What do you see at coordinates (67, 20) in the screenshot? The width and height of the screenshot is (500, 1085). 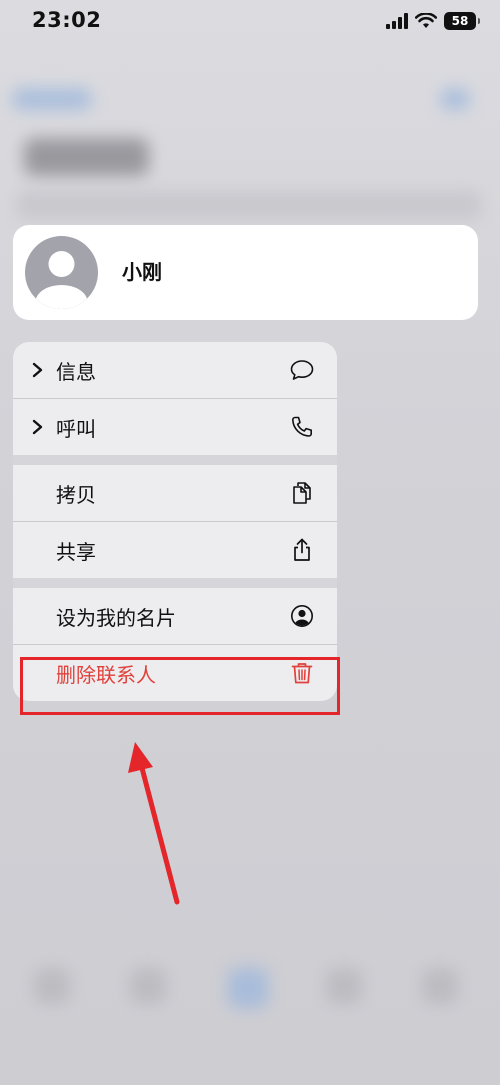 I see `status-time: 23:02` at bounding box center [67, 20].